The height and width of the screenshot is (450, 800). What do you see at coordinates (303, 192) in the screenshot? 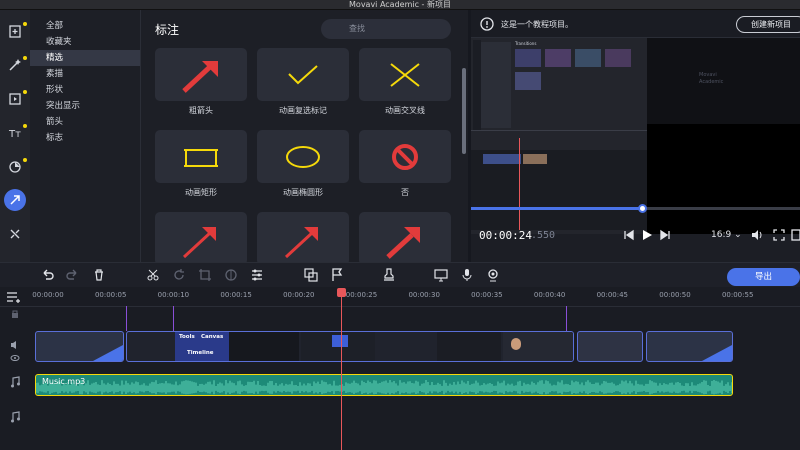
I see `tile-label: 动画椭圆形` at bounding box center [303, 192].